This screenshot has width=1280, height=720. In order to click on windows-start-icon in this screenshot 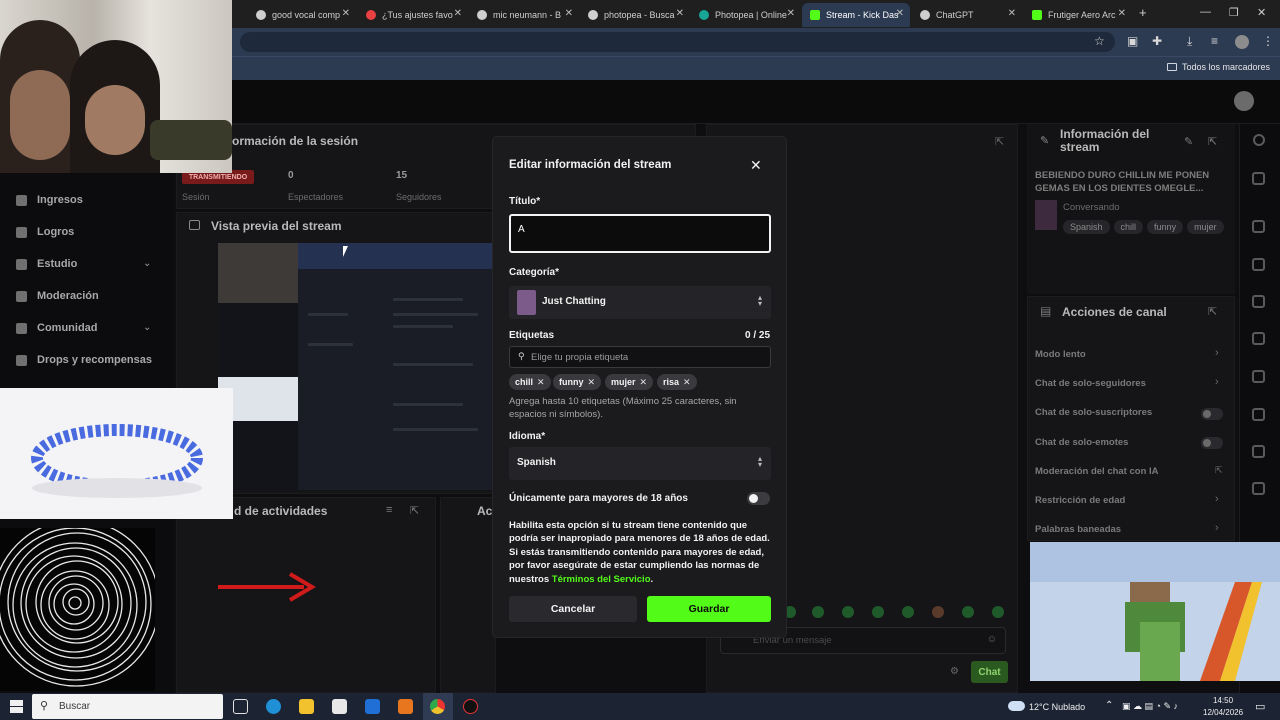, I will do `click(16, 706)`.